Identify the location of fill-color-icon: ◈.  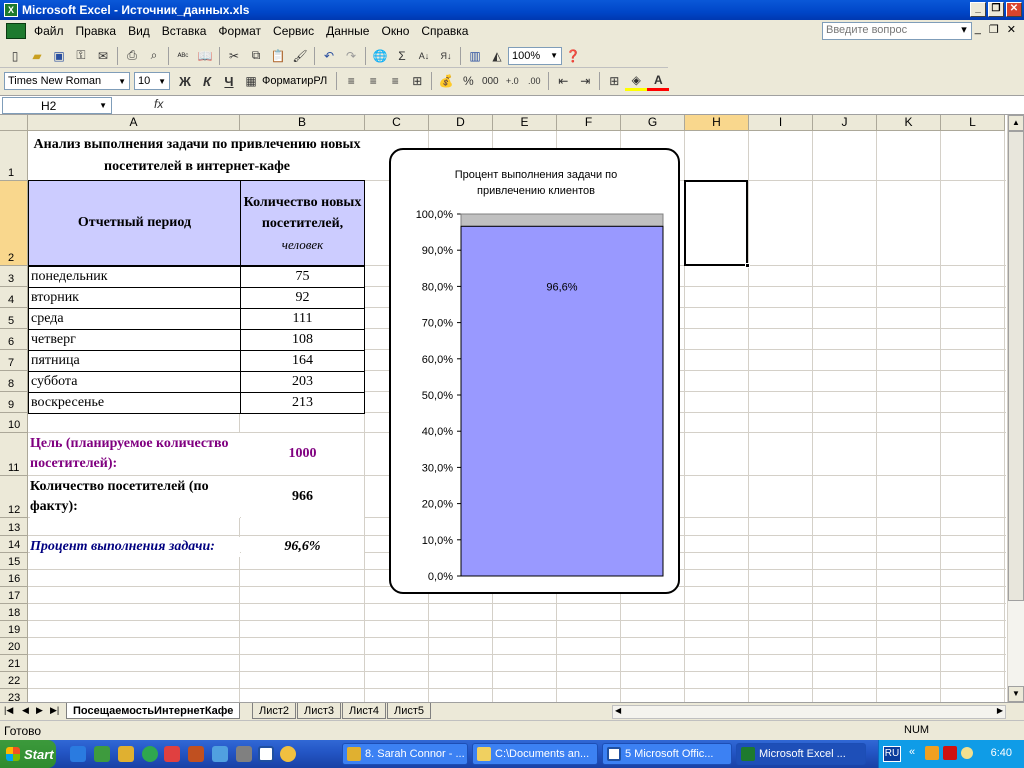
(636, 81).